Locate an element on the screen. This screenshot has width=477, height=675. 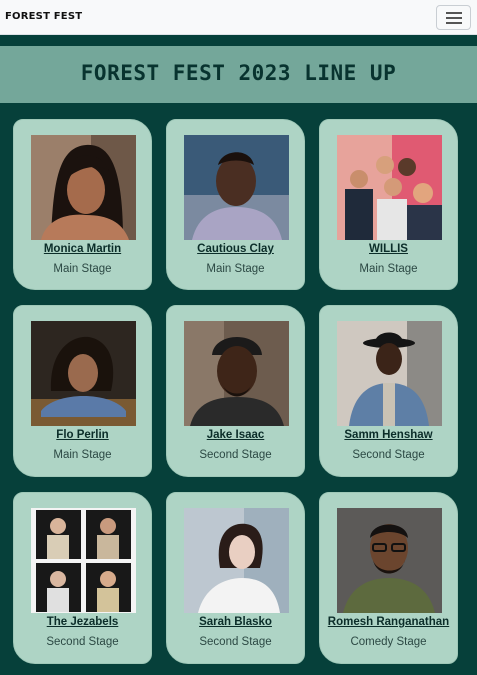
artist-name-link: Sarah Blasko is located at coordinates (235, 622).